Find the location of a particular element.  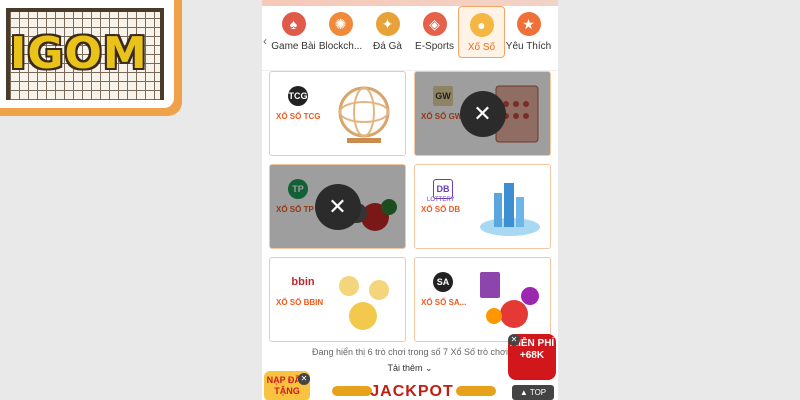

game-card-tcg: TCG XỔ SỐ TCG is located at coordinates (337, 113).